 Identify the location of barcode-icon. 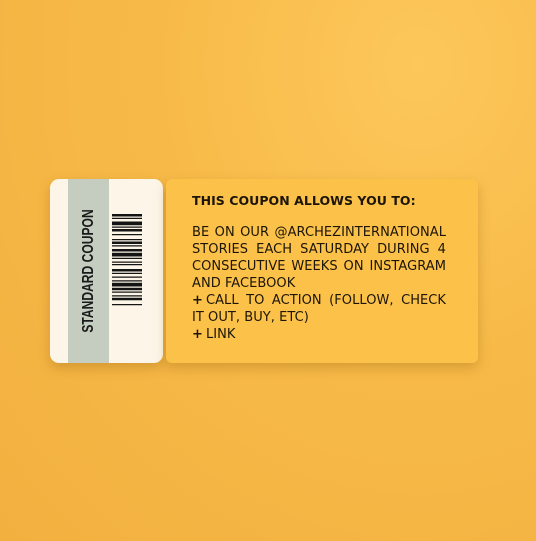
(127, 271).